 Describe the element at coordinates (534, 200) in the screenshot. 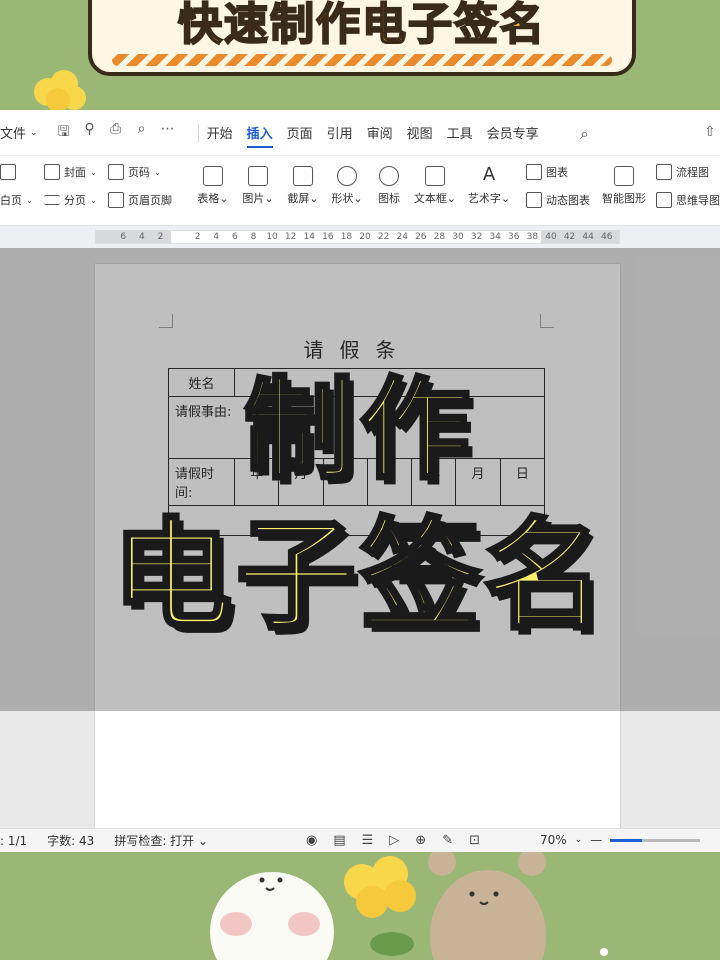

I see `dynamic-chart-icon` at that location.